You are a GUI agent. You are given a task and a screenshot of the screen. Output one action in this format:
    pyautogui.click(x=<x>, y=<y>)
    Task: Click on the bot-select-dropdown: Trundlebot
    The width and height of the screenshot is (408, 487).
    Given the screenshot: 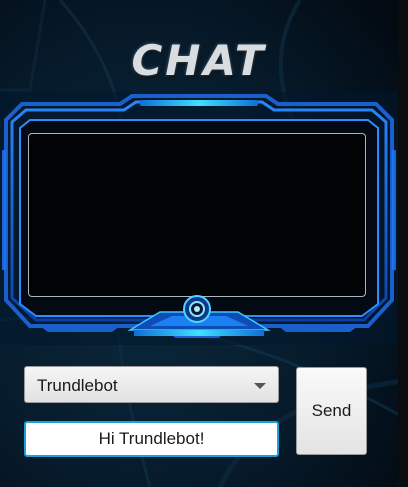 What is the action you would take?
    pyautogui.click(x=151, y=384)
    